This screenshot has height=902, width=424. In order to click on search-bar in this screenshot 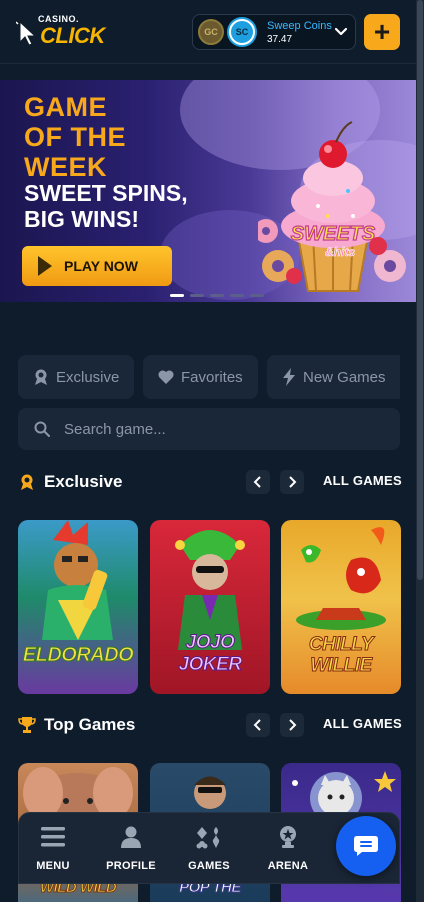, I will do `click(209, 429)`.